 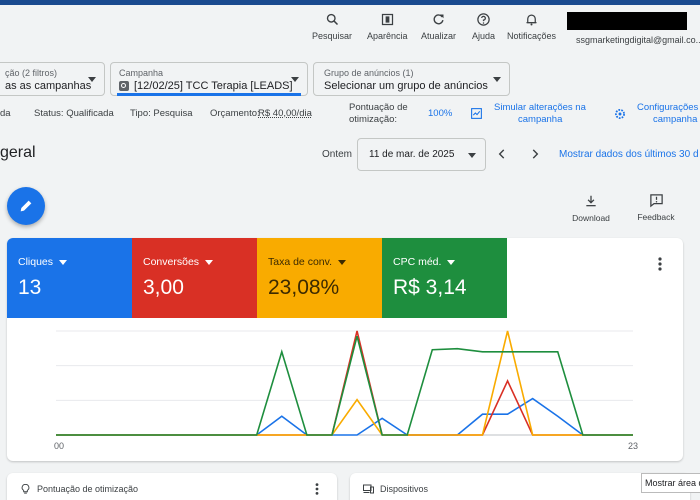 I want to click on optimization-score-card: Pontuação de otimização, so click(x=172, y=486).